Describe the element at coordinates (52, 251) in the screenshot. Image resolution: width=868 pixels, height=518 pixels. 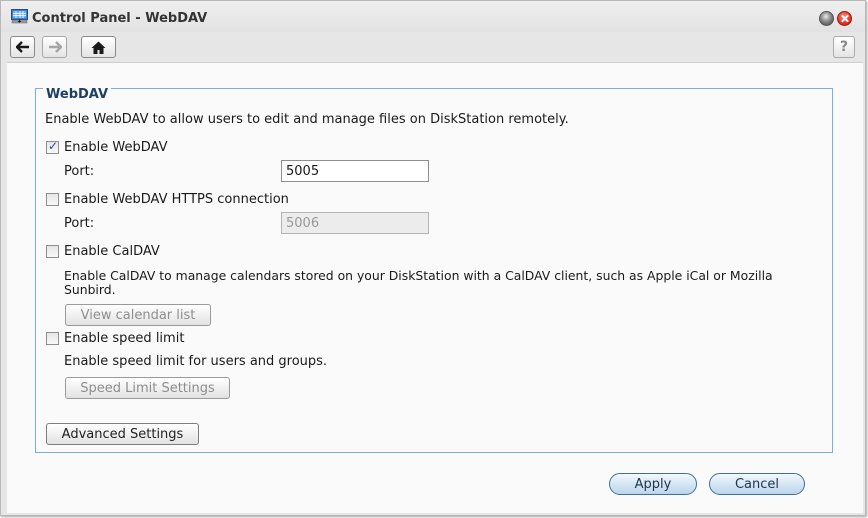
I see `enable-caldav-checkbox` at that location.